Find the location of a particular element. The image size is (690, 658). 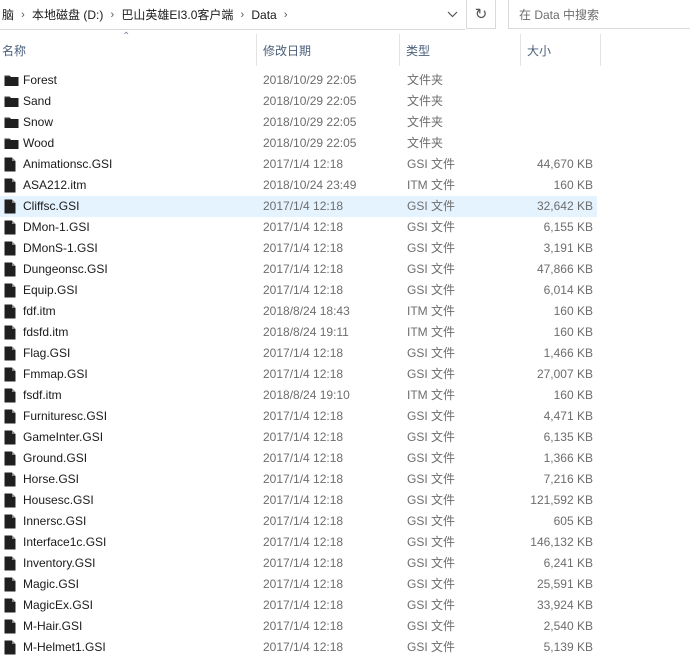

column-header-name: ⌃ 名称 is located at coordinates (128, 48).